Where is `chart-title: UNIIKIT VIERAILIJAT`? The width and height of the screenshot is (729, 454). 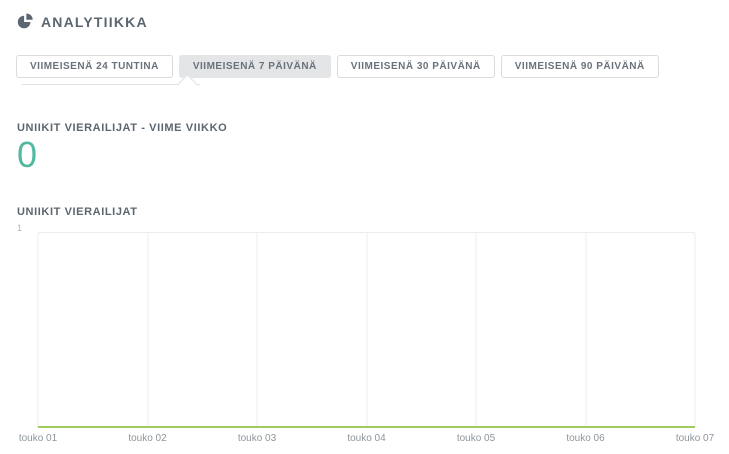 chart-title: UNIIKIT VIERAILIJAT is located at coordinates (77, 212).